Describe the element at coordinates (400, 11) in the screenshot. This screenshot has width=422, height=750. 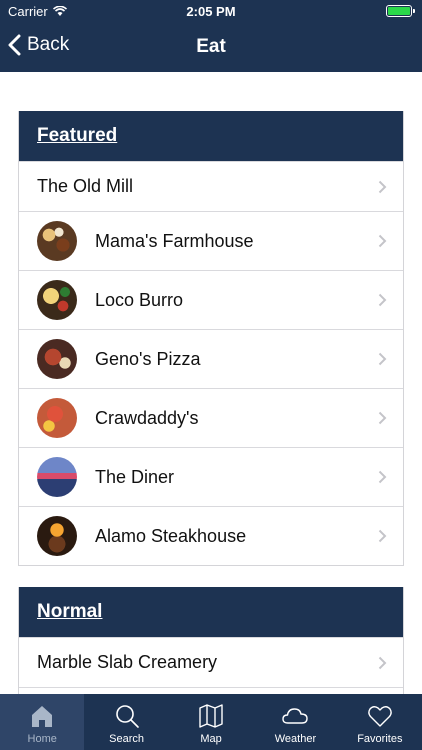
I see `battery-icon` at that location.